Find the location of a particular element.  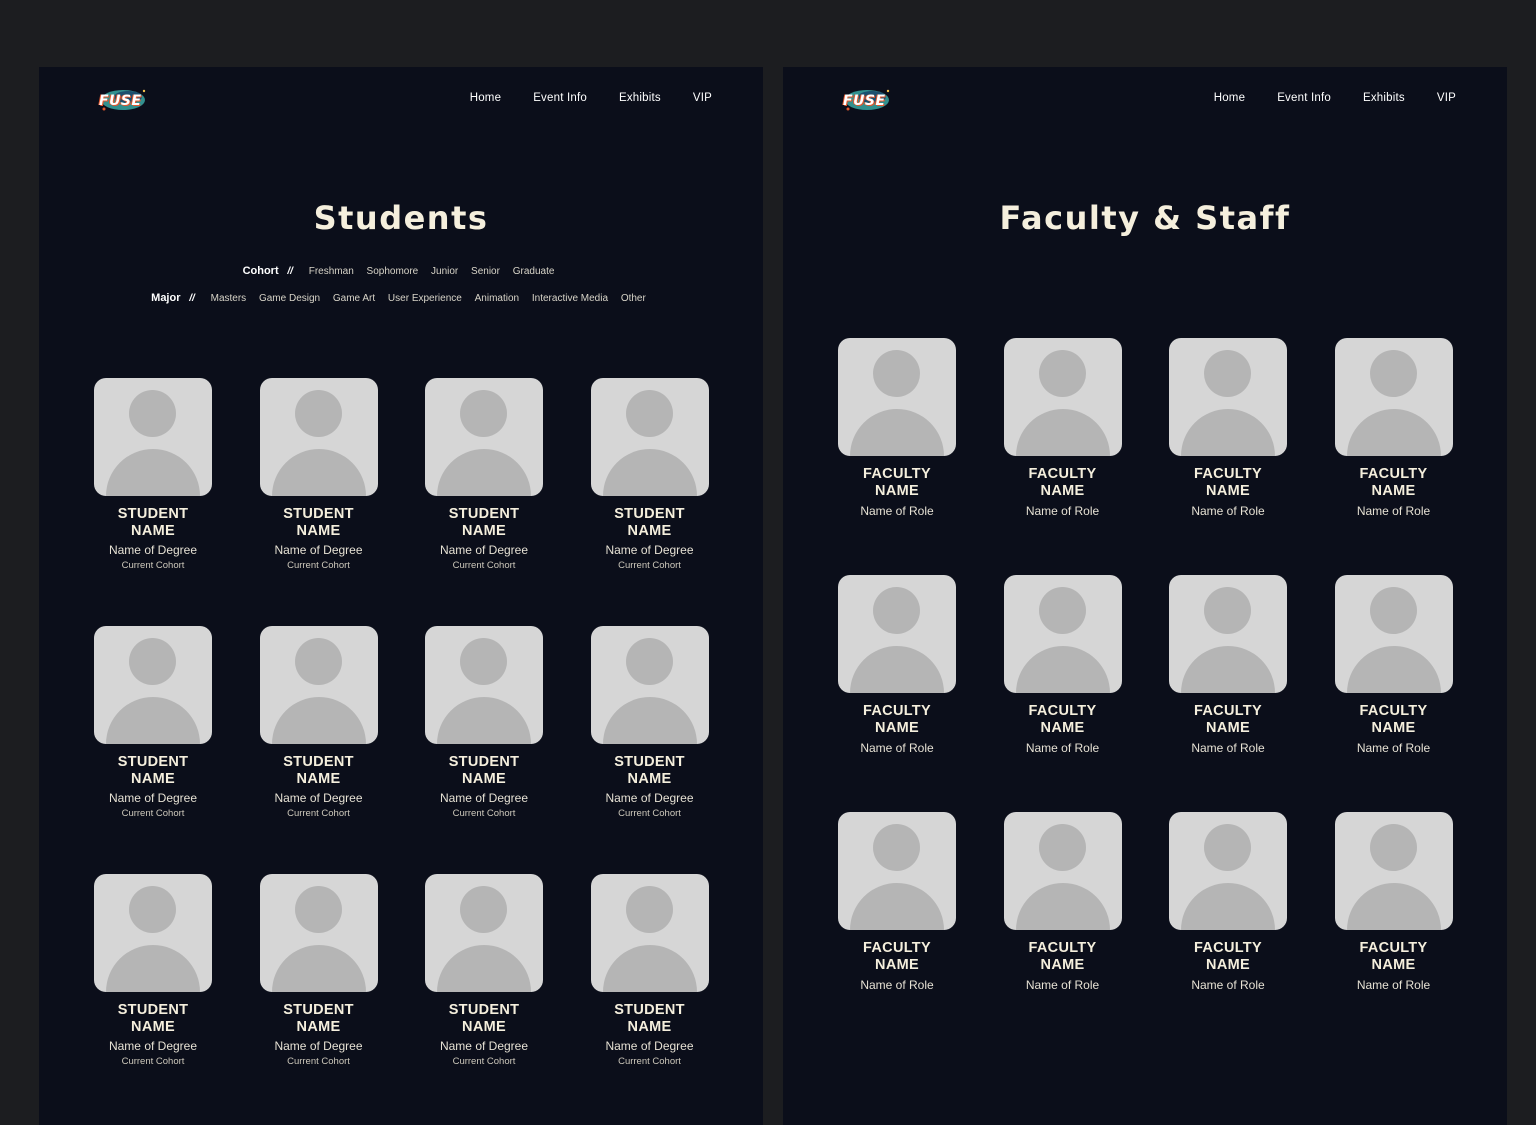

major-option-animation: Animation is located at coordinates (497, 298).